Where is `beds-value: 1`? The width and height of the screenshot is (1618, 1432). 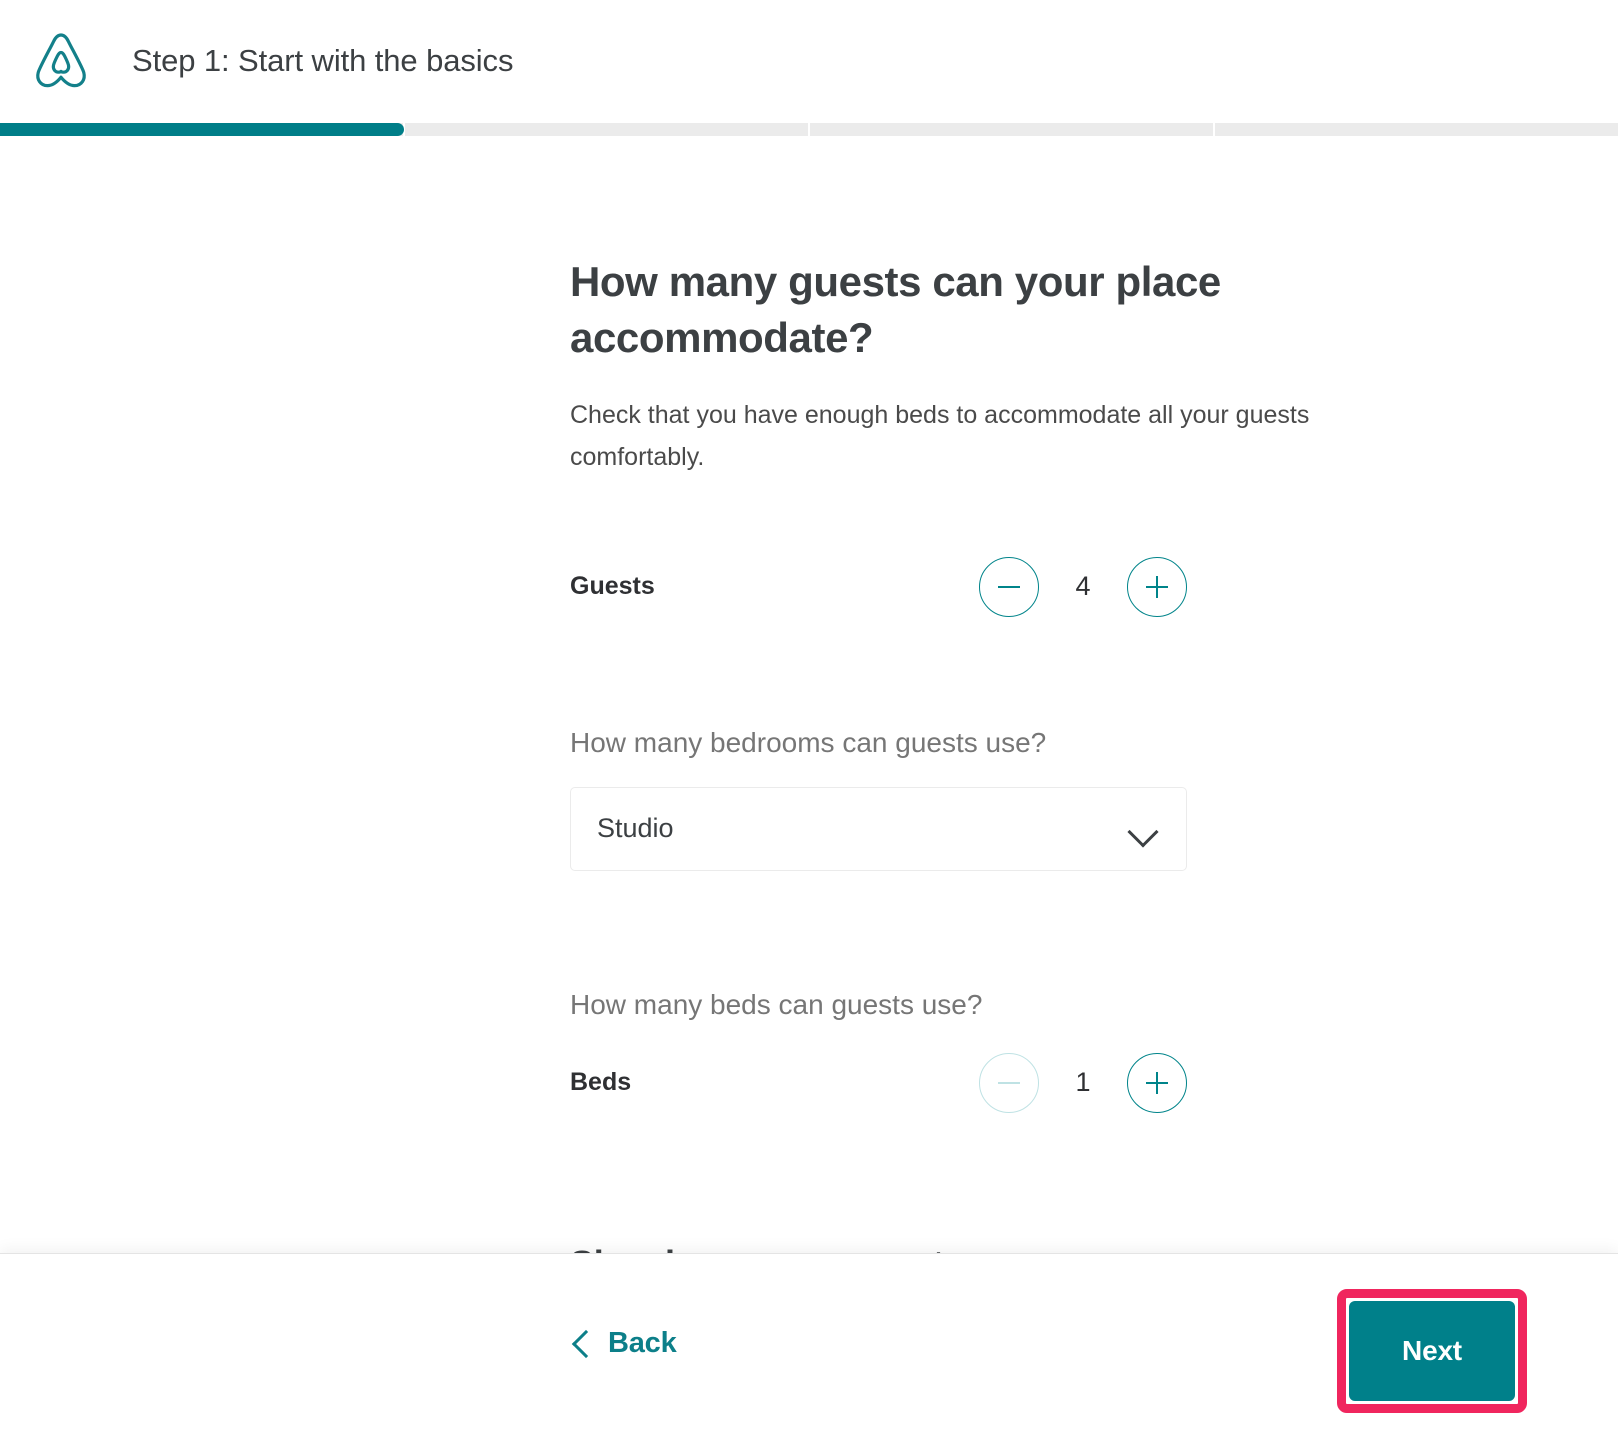
beds-value: 1 is located at coordinates (1083, 1082).